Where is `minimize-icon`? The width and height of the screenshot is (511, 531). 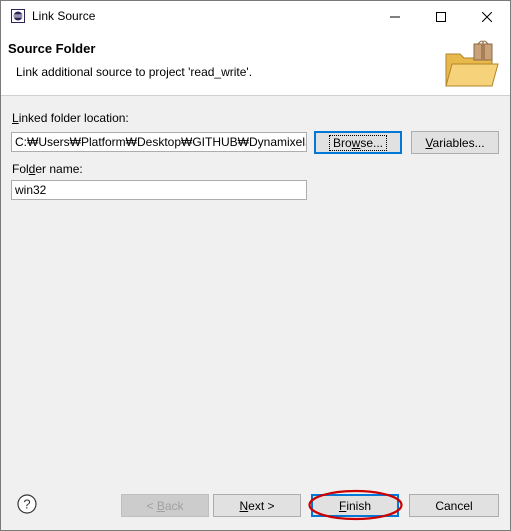
minimize-icon is located at coordinates (395, 16).